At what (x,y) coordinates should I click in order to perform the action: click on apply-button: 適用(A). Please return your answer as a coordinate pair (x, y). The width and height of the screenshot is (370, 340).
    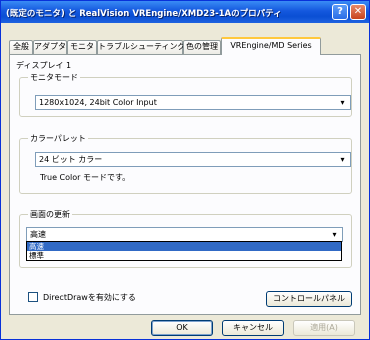
    Looking at the image, I should click on (324, 328).